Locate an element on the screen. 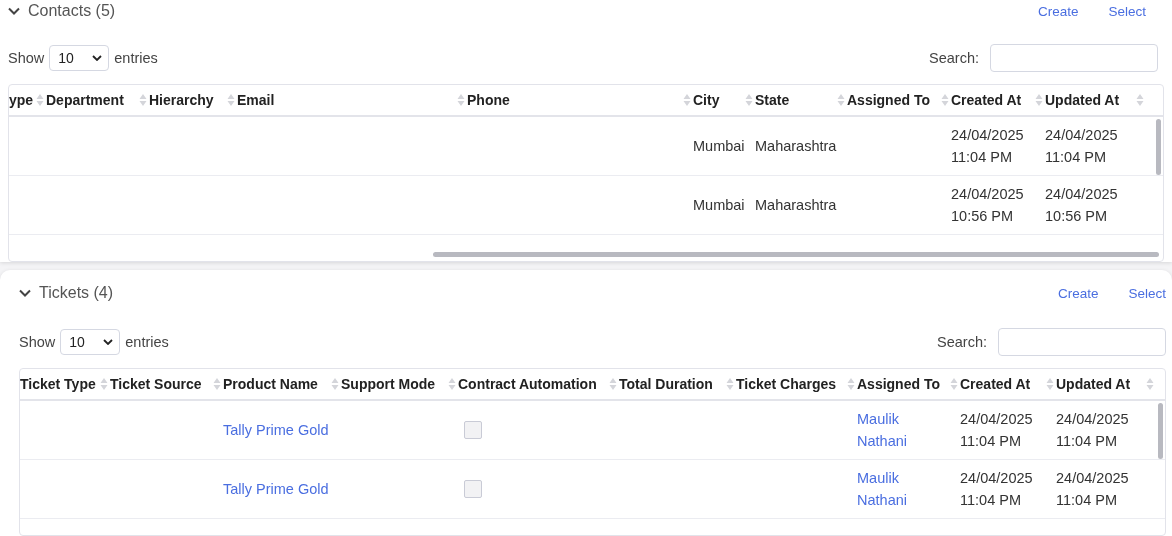 The image size is (1172, 536). column-header: Ticket Charges is located at coordinates (786, 384).